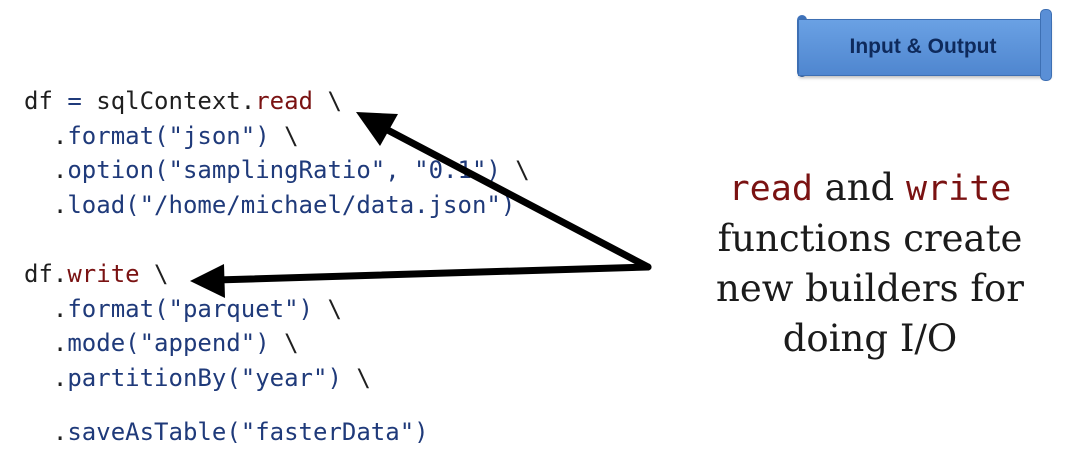 The image size is (1075, 455). Describe the element at coordinates (207, 281) in the screenshot. I see `arrow-to-write-head` at that location.